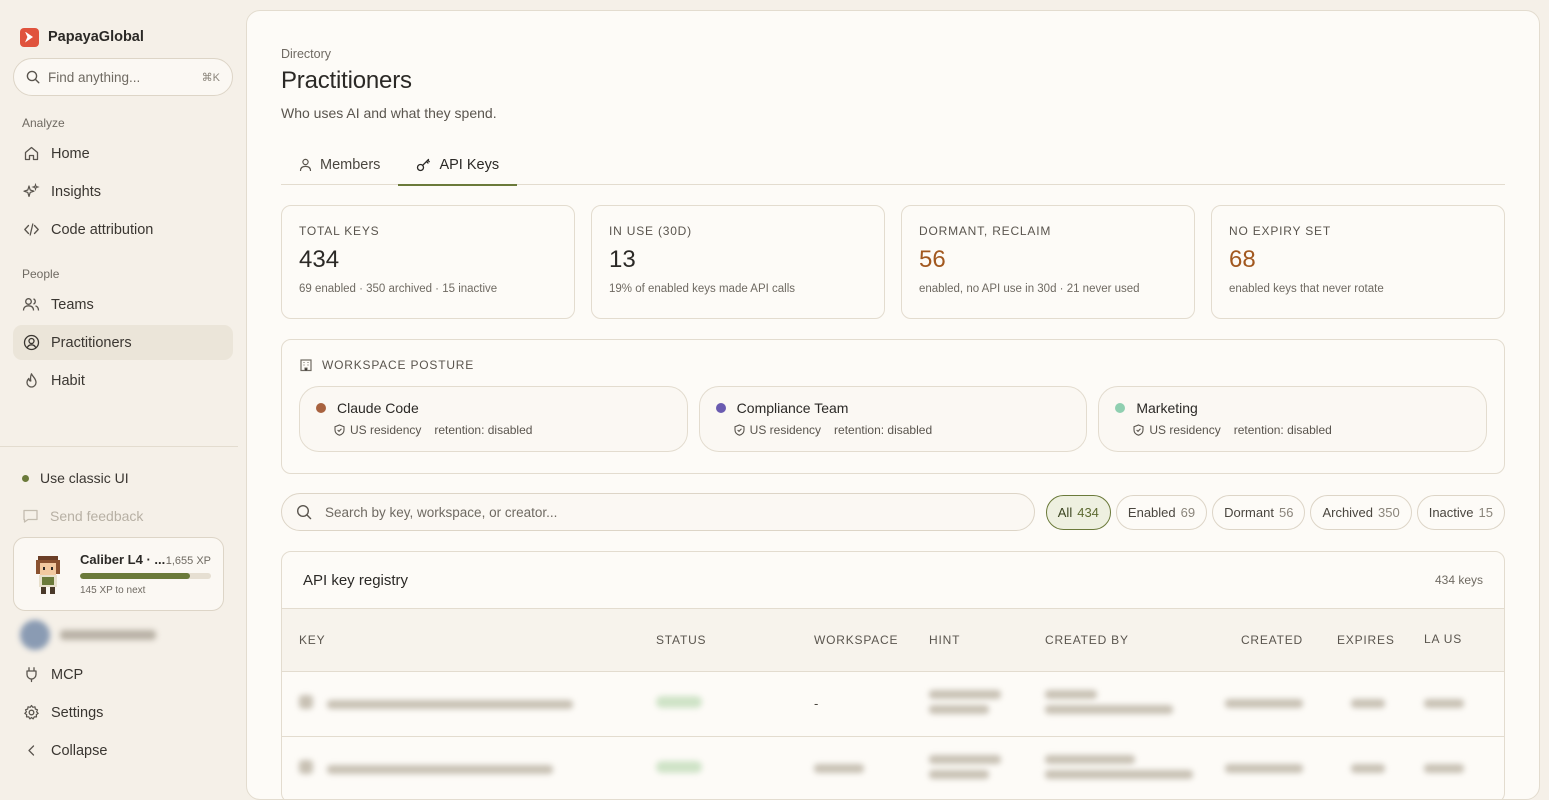 The height and width of the screenshot is (800, 1549). I want to click on column-header-created-by: CREATED BY, so click(1115, 640).